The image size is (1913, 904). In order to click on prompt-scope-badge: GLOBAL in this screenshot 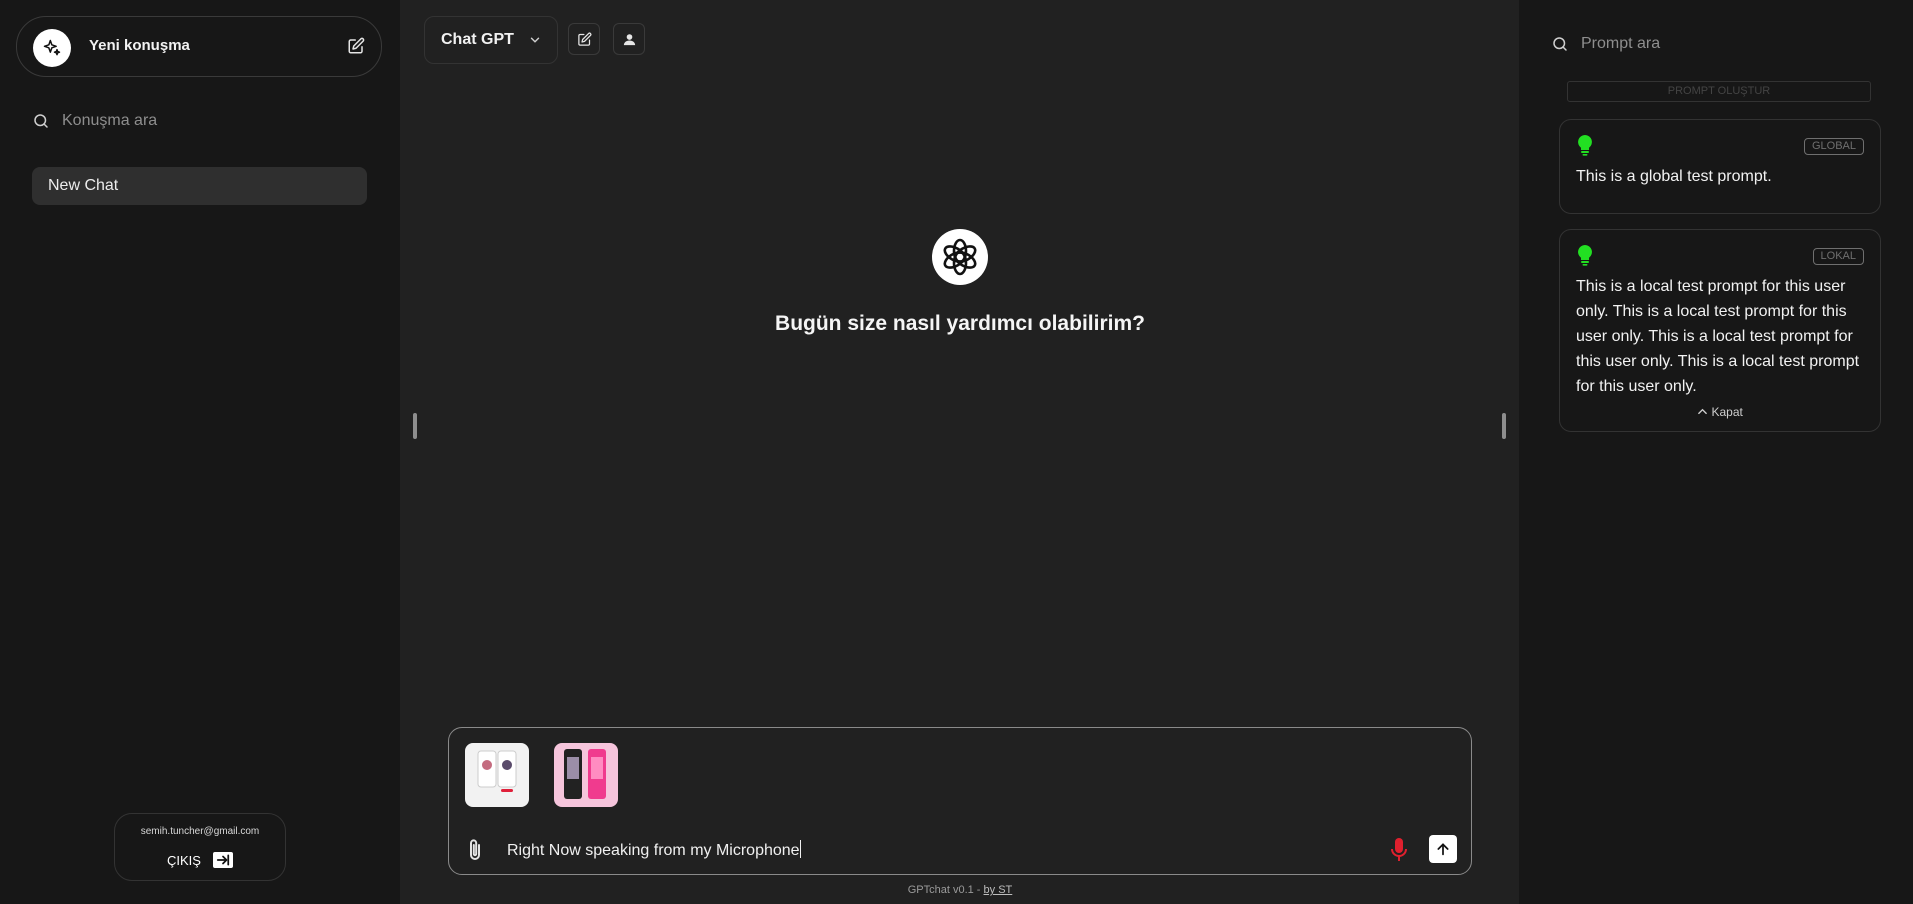, I will do `click(1833, 146)`.